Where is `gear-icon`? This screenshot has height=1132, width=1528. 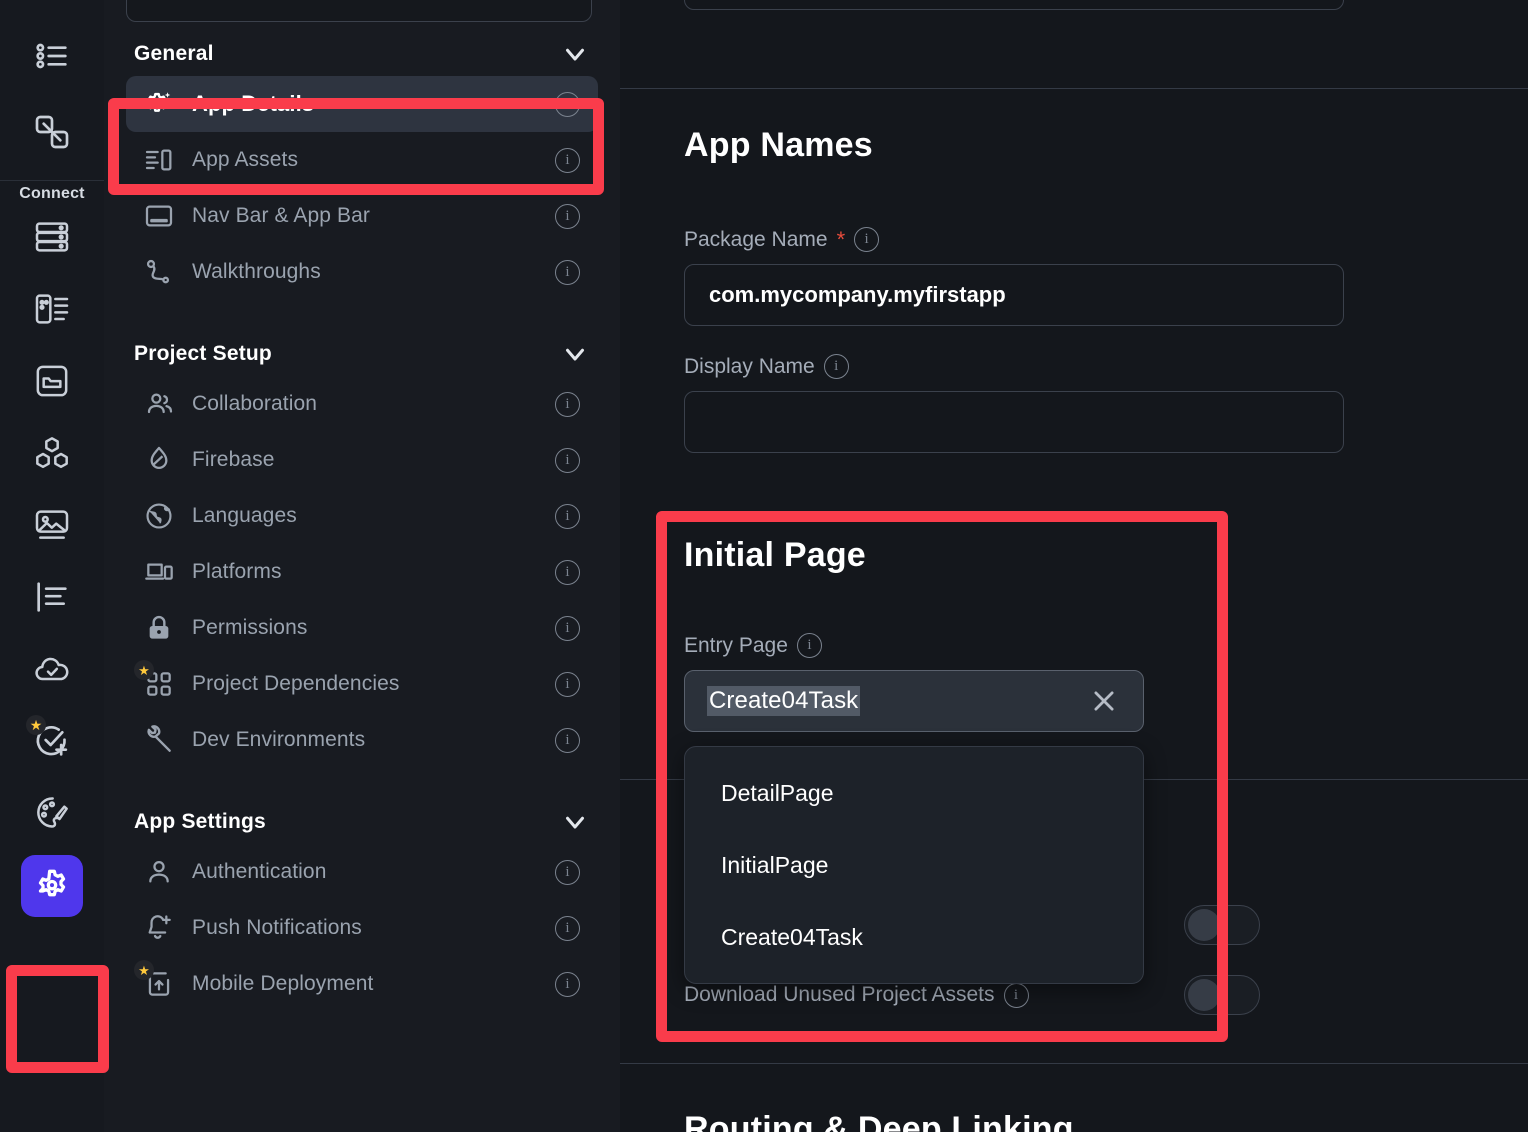 gear-icon is located at coordinates (52, 883).